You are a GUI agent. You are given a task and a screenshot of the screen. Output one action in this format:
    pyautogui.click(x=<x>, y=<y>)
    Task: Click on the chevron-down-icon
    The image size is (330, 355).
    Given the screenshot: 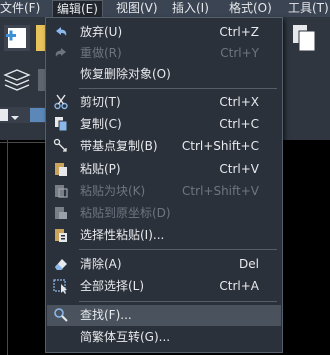 What is the action you would take?
    pyautogui.click(x=15, y=118)
    